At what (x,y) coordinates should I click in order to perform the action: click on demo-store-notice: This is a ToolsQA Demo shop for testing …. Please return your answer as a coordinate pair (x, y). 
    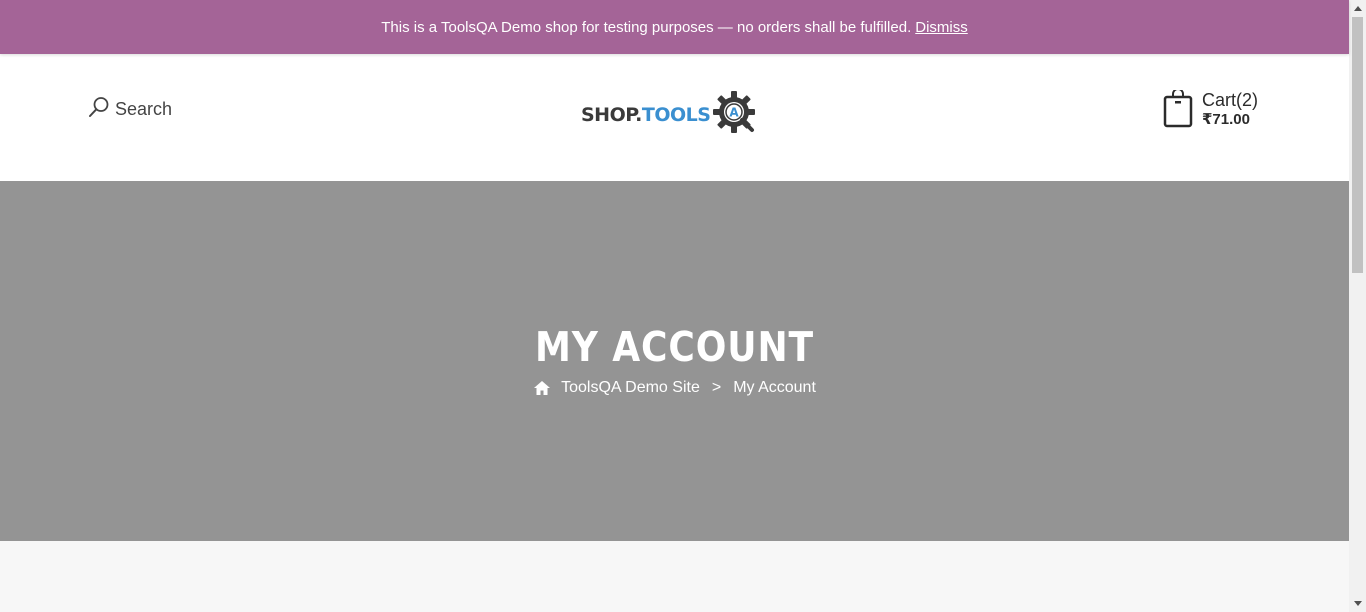
    Looking at the image, I should click on (674, 27).